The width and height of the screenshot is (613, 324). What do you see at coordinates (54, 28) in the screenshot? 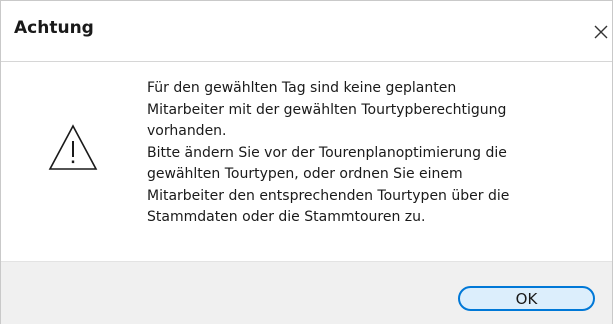
I see `dialog-title: Achtung` at bounding box center [54, 28].